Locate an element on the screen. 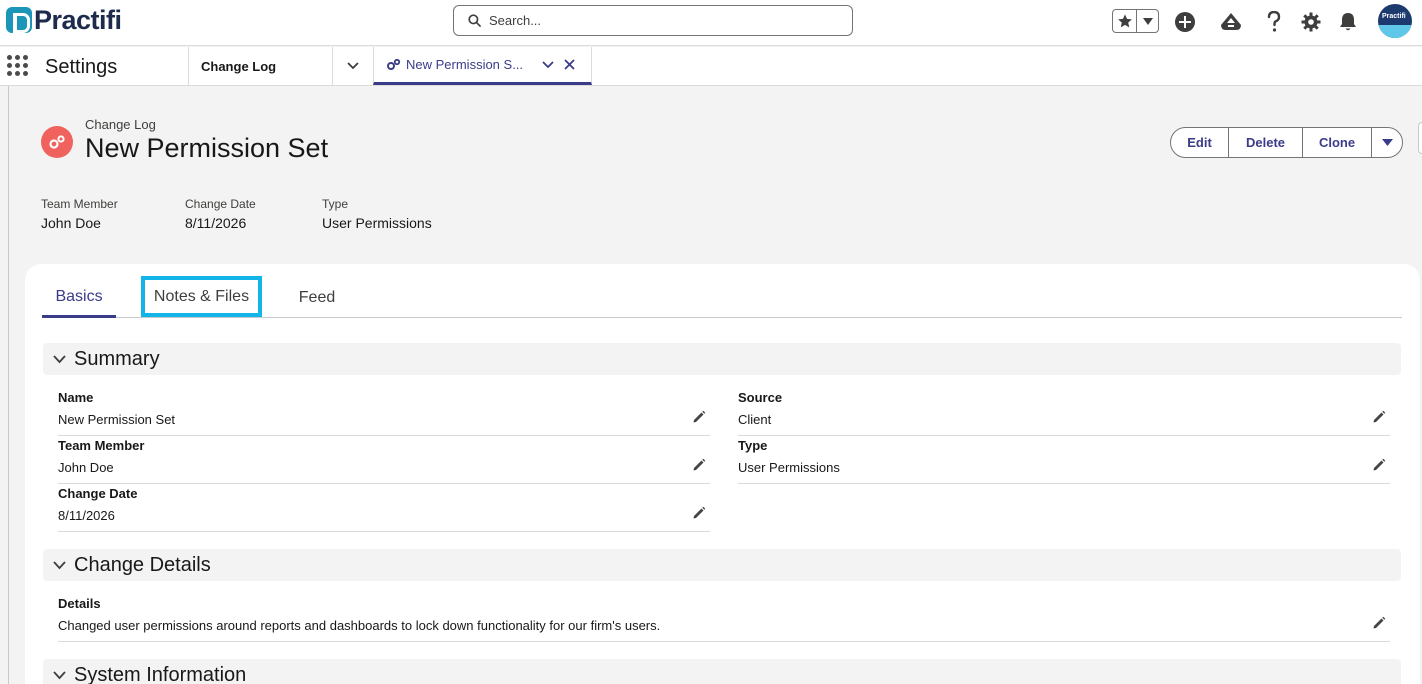 This screenshot has width=1422, height=684. field-value: John Doe is located at coordinates (86, 467).